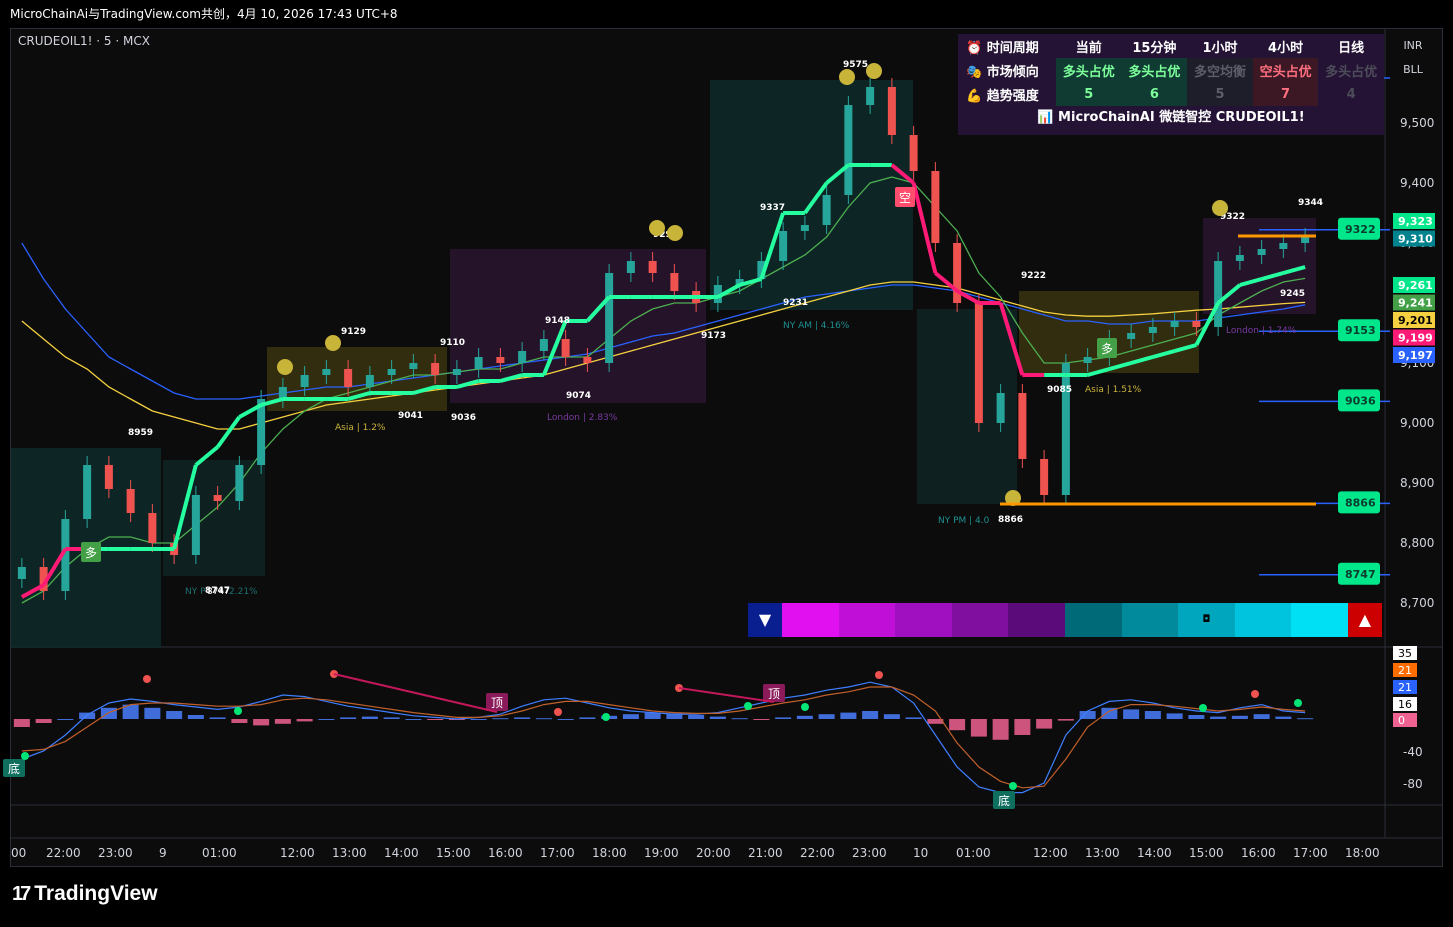 The width and height of the screenshot is (1453, 927). I want to click on time-axis-tick: 15:00, so click(453, 853).